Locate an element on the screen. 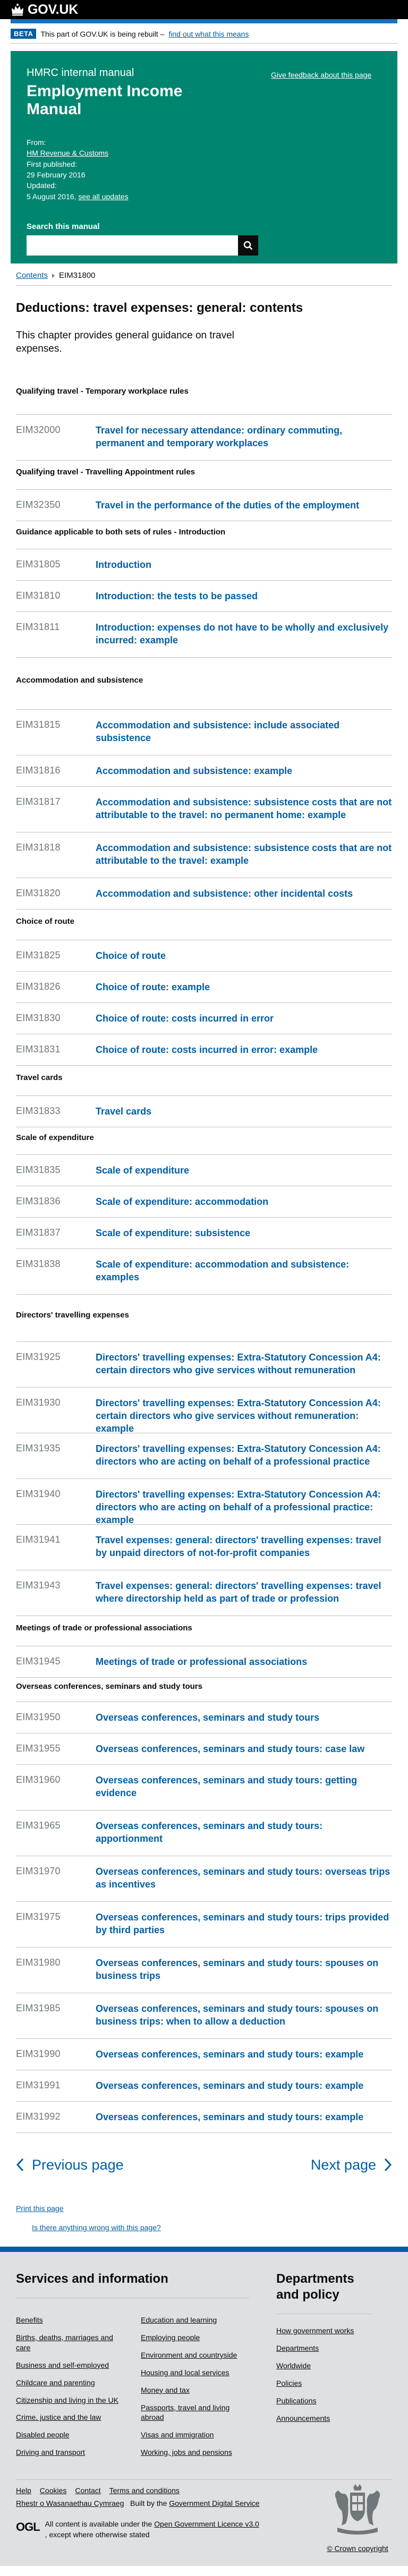 This screenshot has width=408, height=2576. footer-support-link: Contact is located at coordinates (87, 2490).